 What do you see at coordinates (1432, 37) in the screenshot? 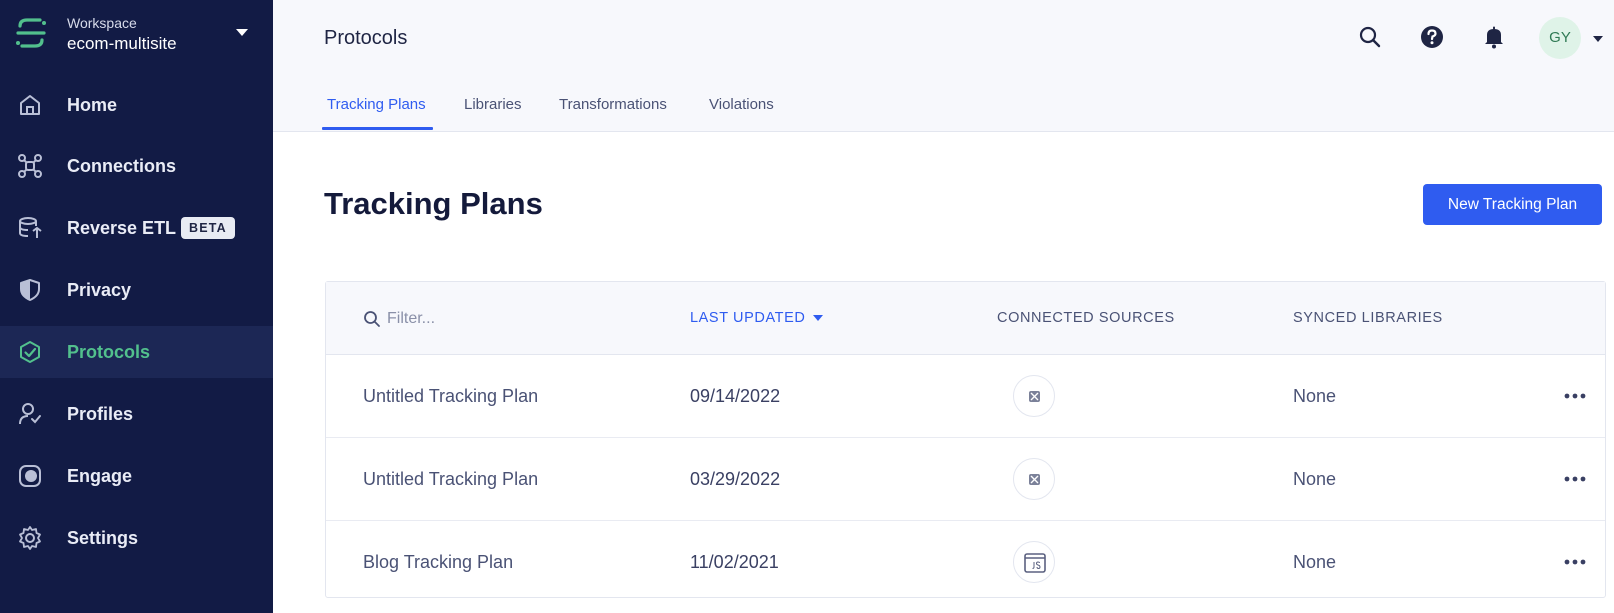
I see `help-icon` at bounding box center [1432, 37].